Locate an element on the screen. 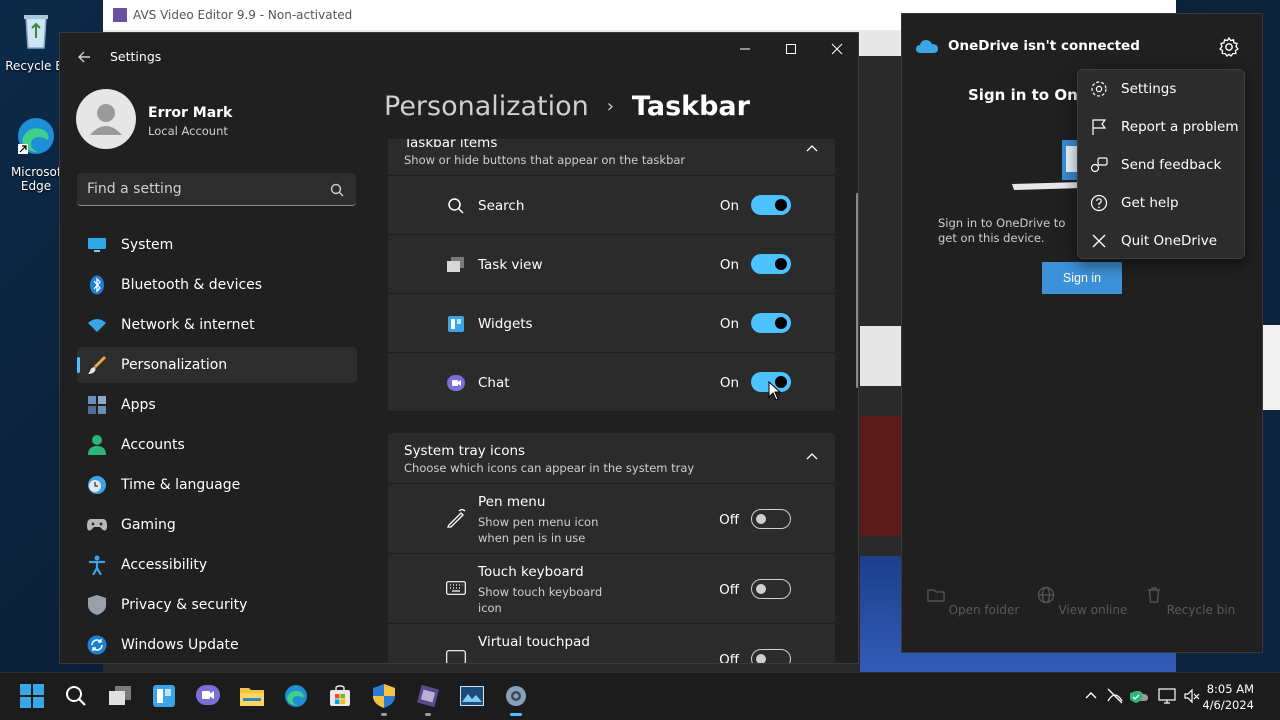  speaker-muted-icon is located at coordinates (1192, 696).